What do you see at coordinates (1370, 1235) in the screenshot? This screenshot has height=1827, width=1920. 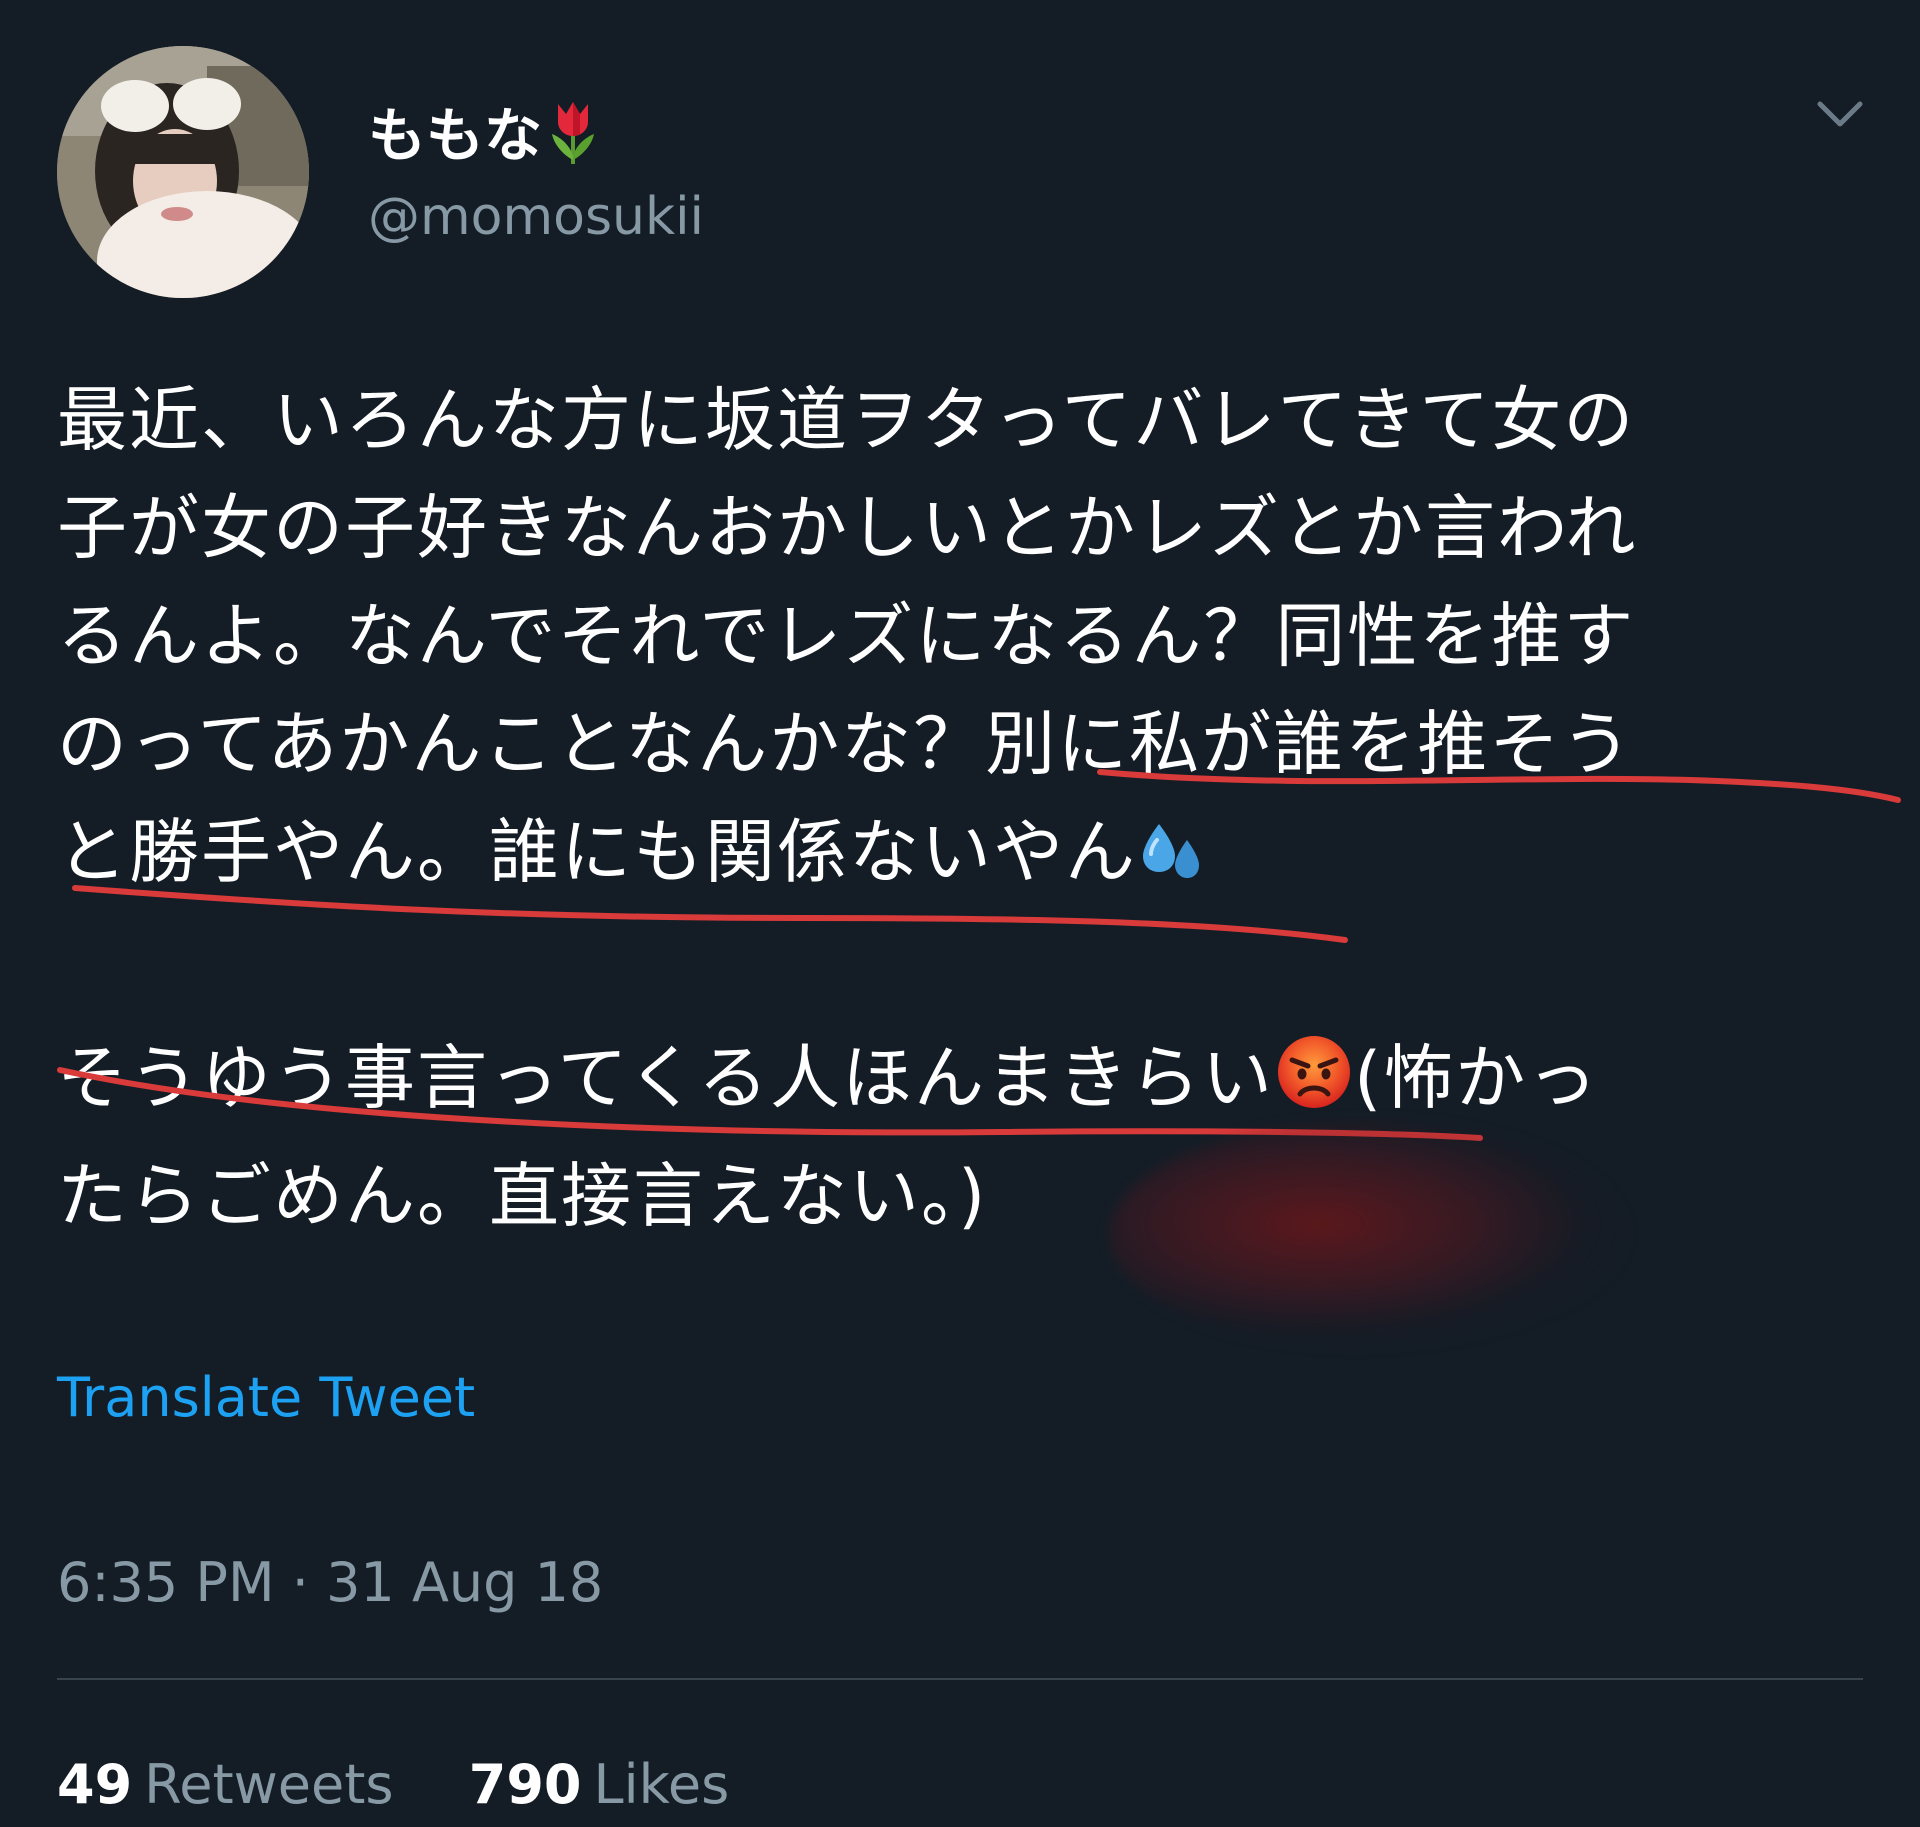 I see `redacted-scribble` at bounding box center [1370, 1235].